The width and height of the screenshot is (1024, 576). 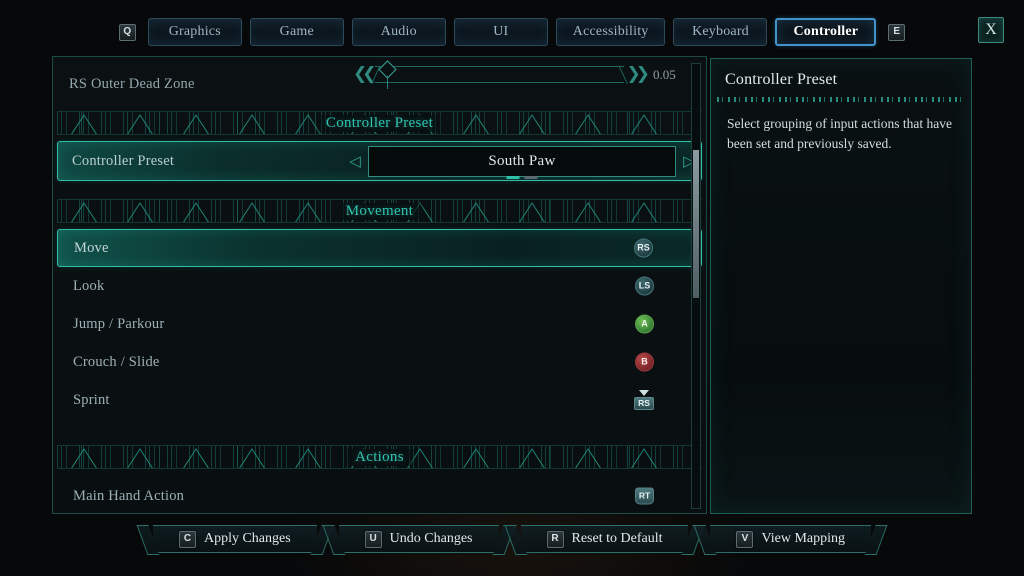 What do you see at coordinates (555, 539) in the screenshot?
I see `reset-to-default-key-badge: R` at bounding box center [555, 539].